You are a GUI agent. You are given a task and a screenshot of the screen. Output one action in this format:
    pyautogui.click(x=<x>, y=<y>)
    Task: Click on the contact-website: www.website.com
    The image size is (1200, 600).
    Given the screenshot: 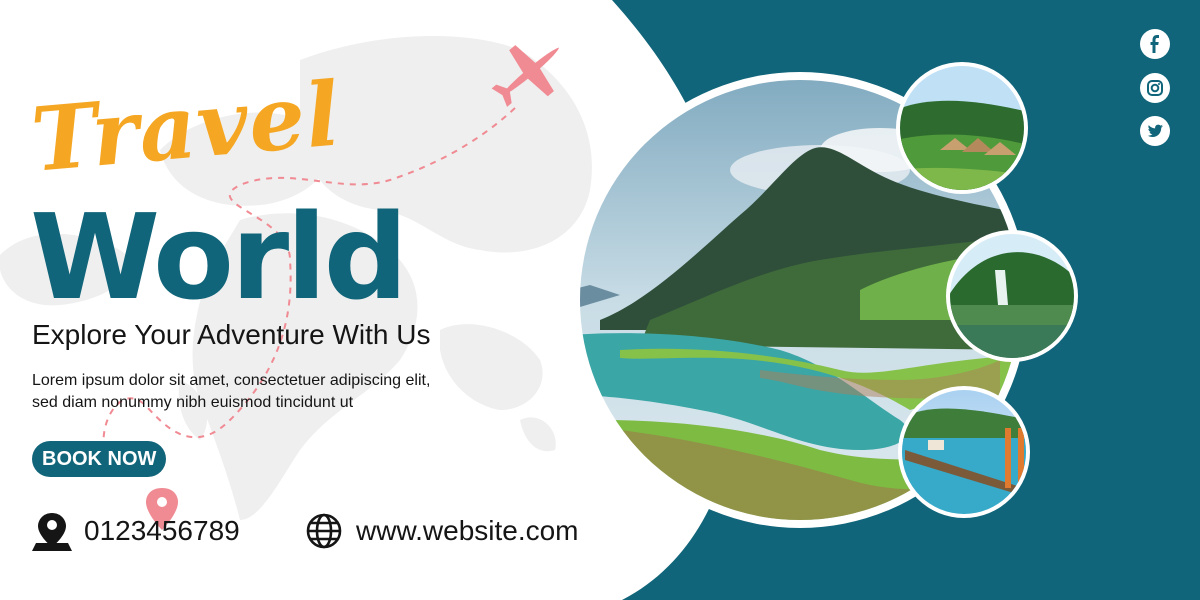 What is the action you would take?
    pyautogui.click(x=442, y=531)
    